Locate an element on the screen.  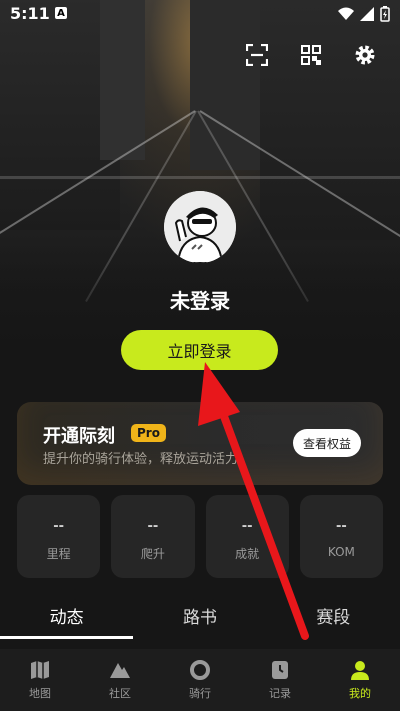
scan-icon is located at coordinates (257, 55).